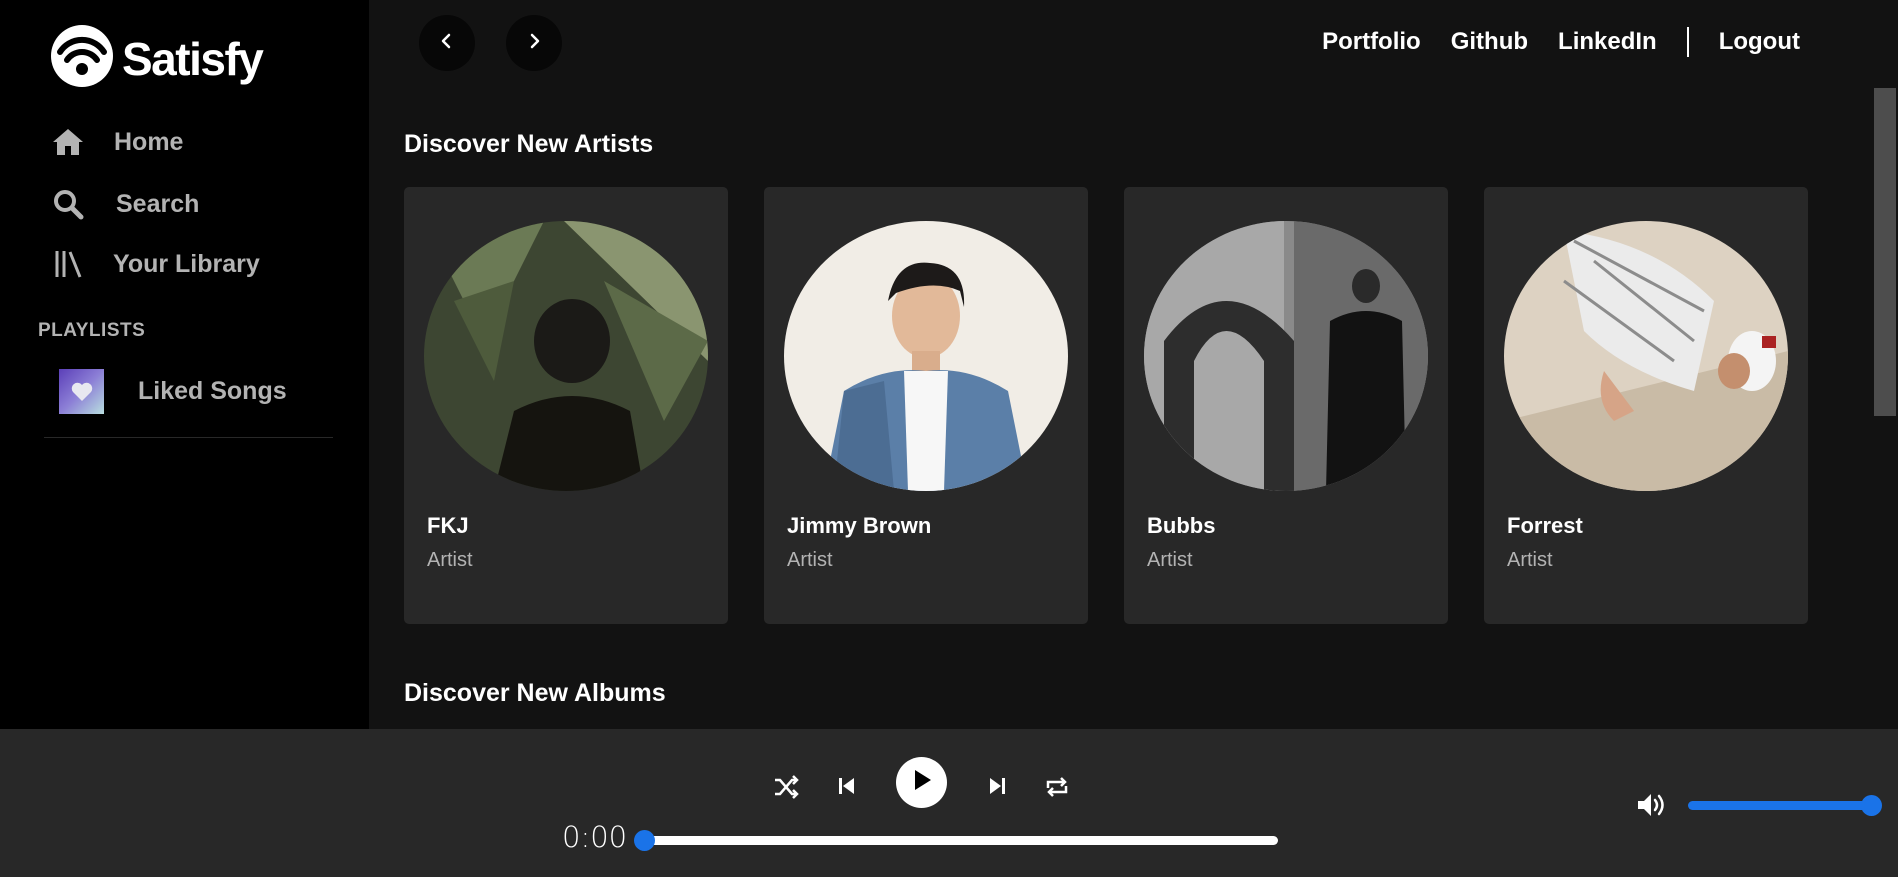 Image resolution: width=1898 pixels, height=877 pixels. I want to click on sidebar-item-label: Search, so click(158, 203).